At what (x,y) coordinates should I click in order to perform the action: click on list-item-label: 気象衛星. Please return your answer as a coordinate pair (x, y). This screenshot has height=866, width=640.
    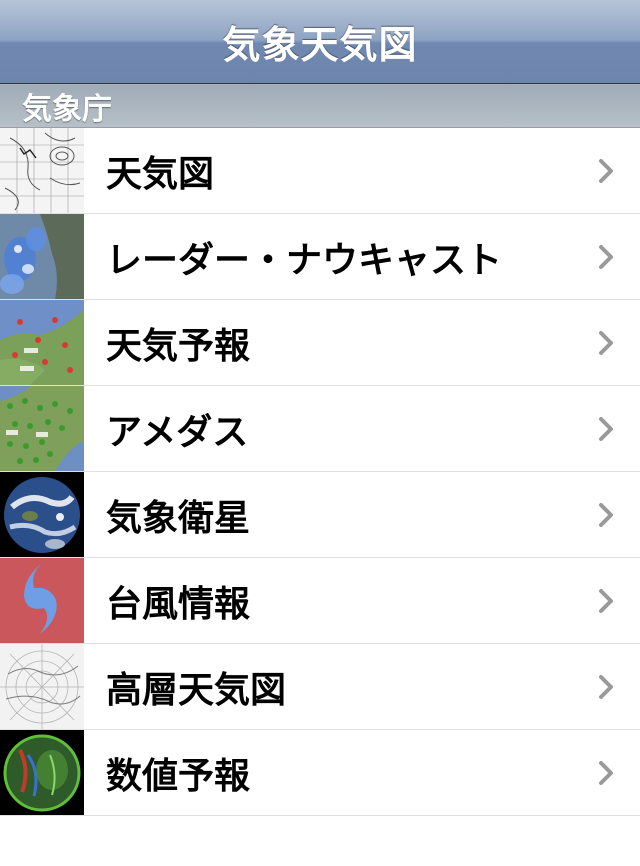
    Looking at the image, I should click on (178, 518).